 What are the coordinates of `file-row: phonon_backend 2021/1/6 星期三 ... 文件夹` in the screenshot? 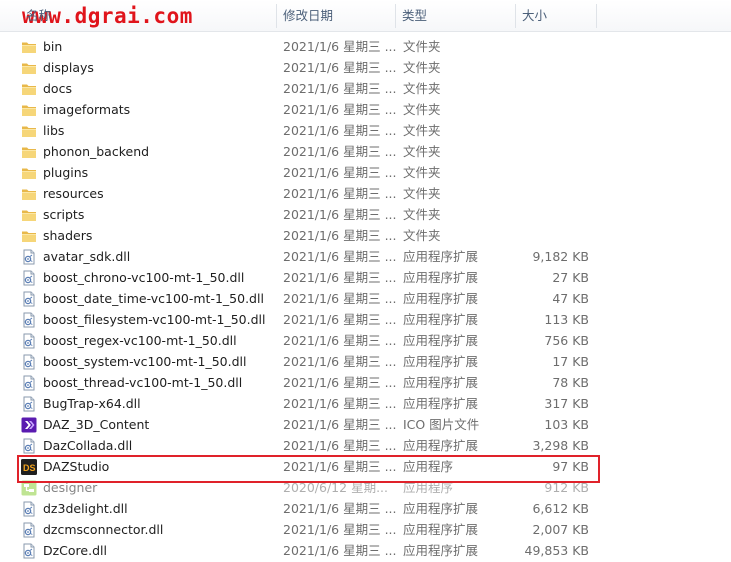 It's located at (365, 151).